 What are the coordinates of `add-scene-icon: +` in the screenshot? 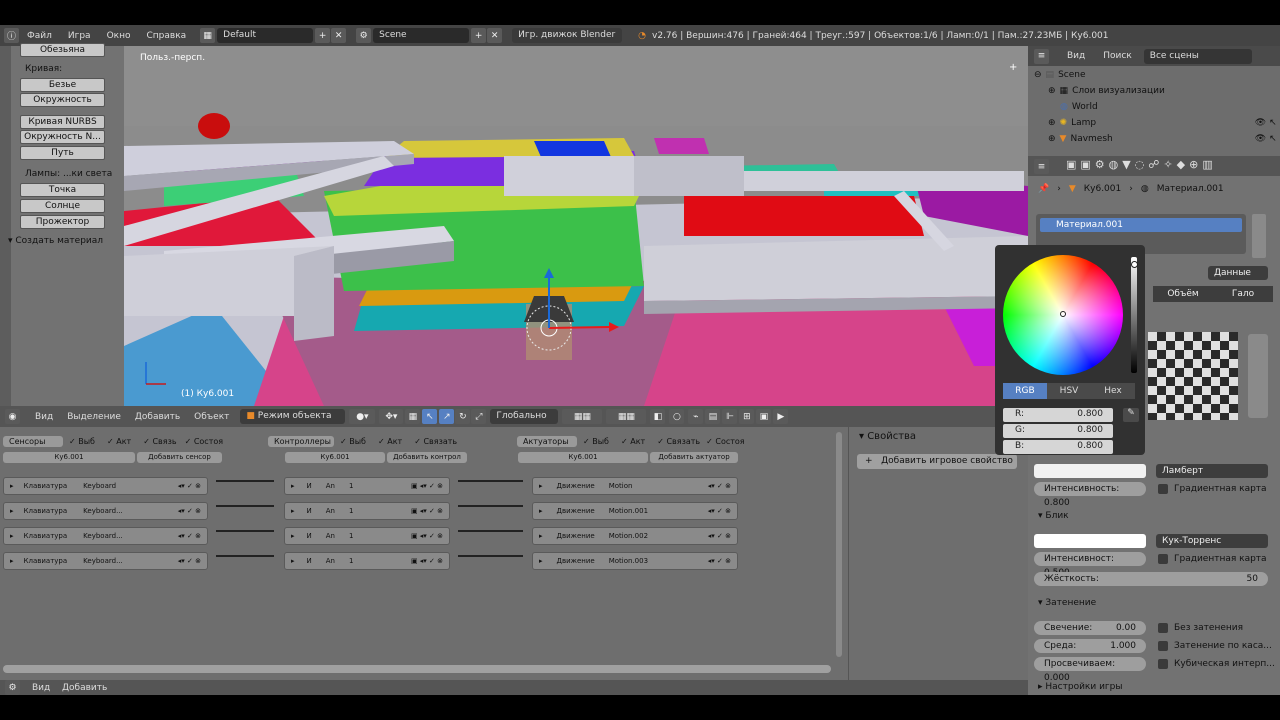 It's located at (479, 35).